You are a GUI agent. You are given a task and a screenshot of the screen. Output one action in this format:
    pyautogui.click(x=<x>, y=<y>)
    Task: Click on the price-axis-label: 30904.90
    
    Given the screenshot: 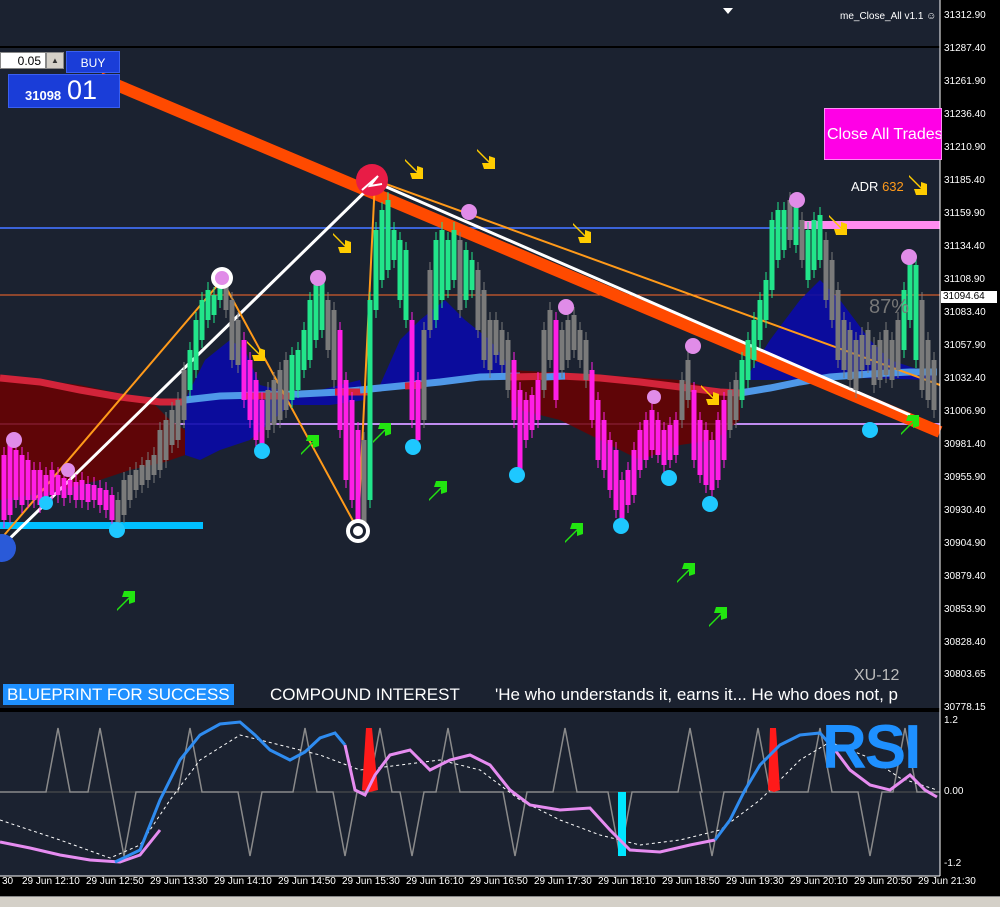 What is the action you would take?
    pyautogui.click(x=965, y=543)
    